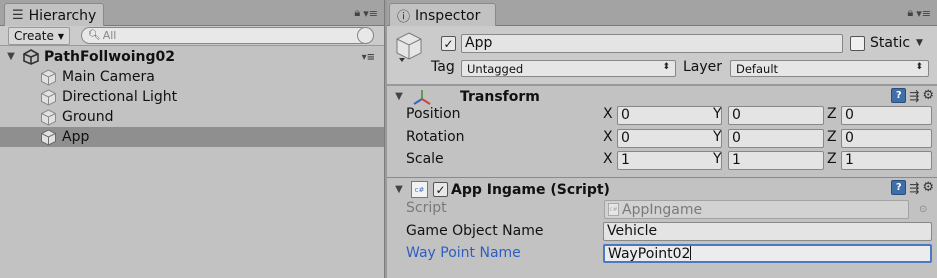 The image size is (937, 278). What do you see at coordinates (192, 77) in the screenshot?
I see `hierarchy-item-main-camera: Main Camera` at bounding box center [192, 77].